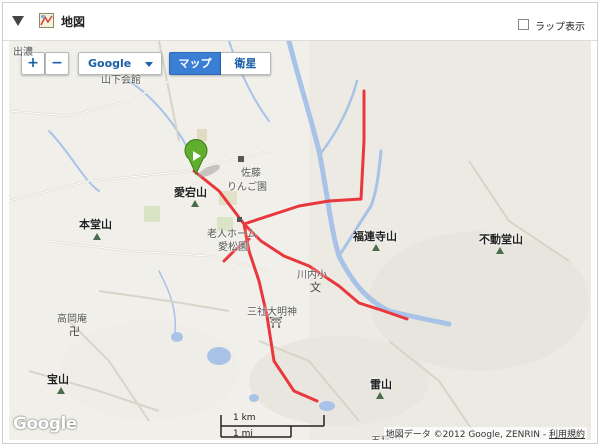 Image resolution: width=606 pixels, height=448 pixels. I want to click on temple-icon: 卍, so click(74, 331).